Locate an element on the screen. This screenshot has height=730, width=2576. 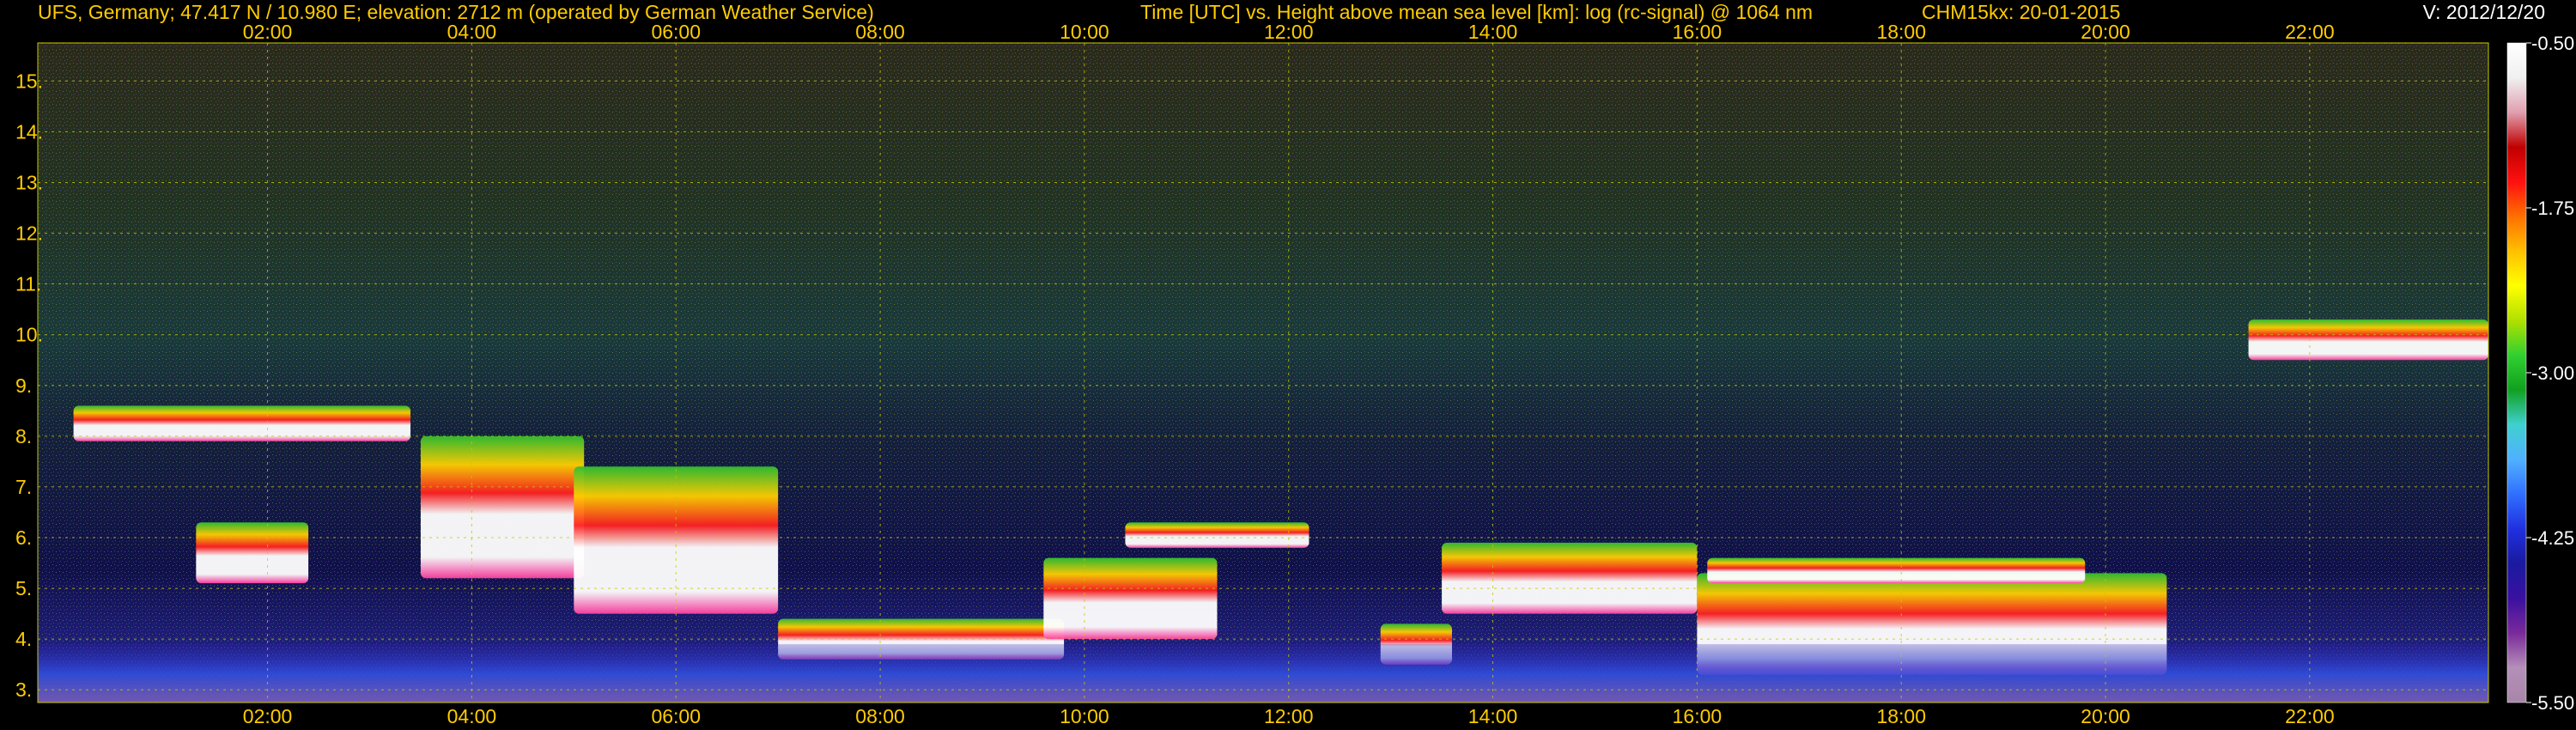
x-tick-top-3: 08:00 is located at coordinates (880, 32).